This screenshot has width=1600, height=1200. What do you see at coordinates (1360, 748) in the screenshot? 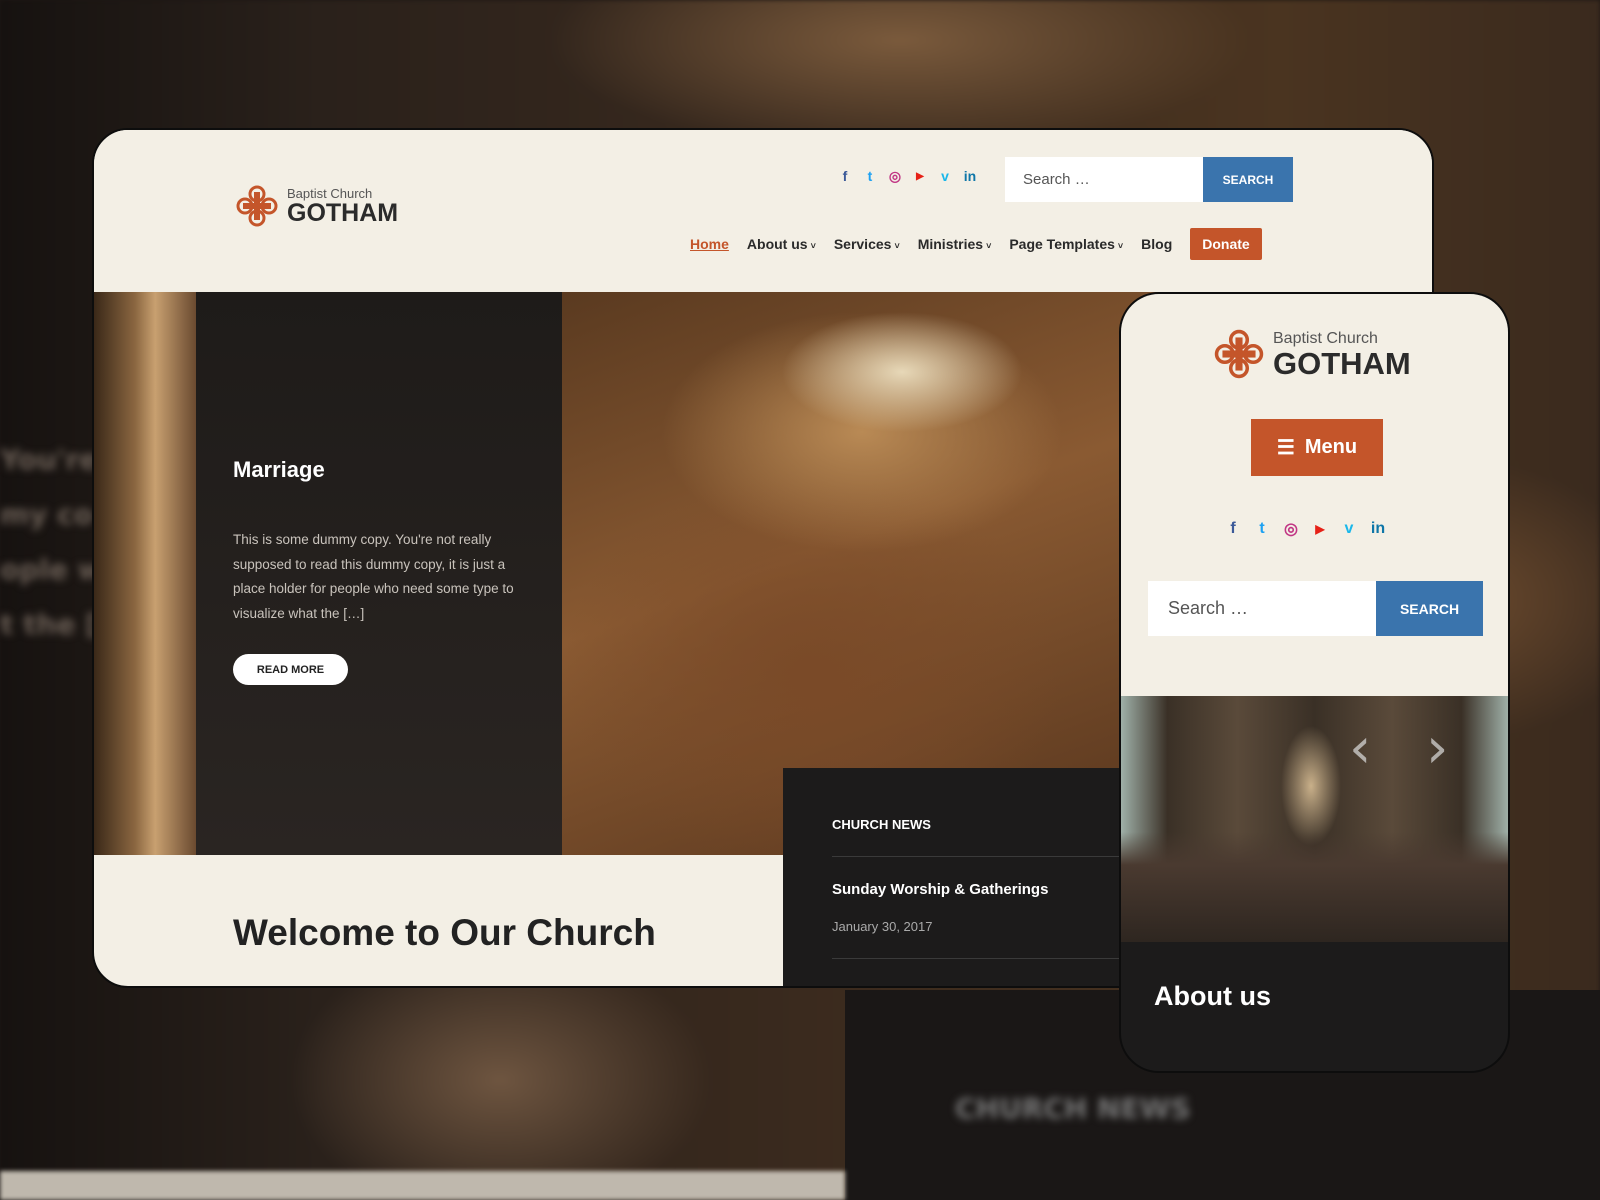
I see `chevron-left-icon: ‹` at bounding box center [1360, 748].